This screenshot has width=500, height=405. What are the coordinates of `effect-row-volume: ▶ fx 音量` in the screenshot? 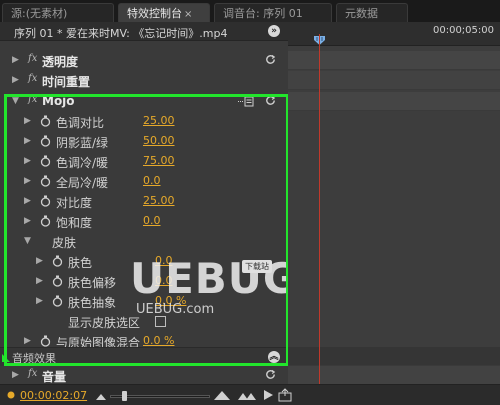 It's located at (144, 375).